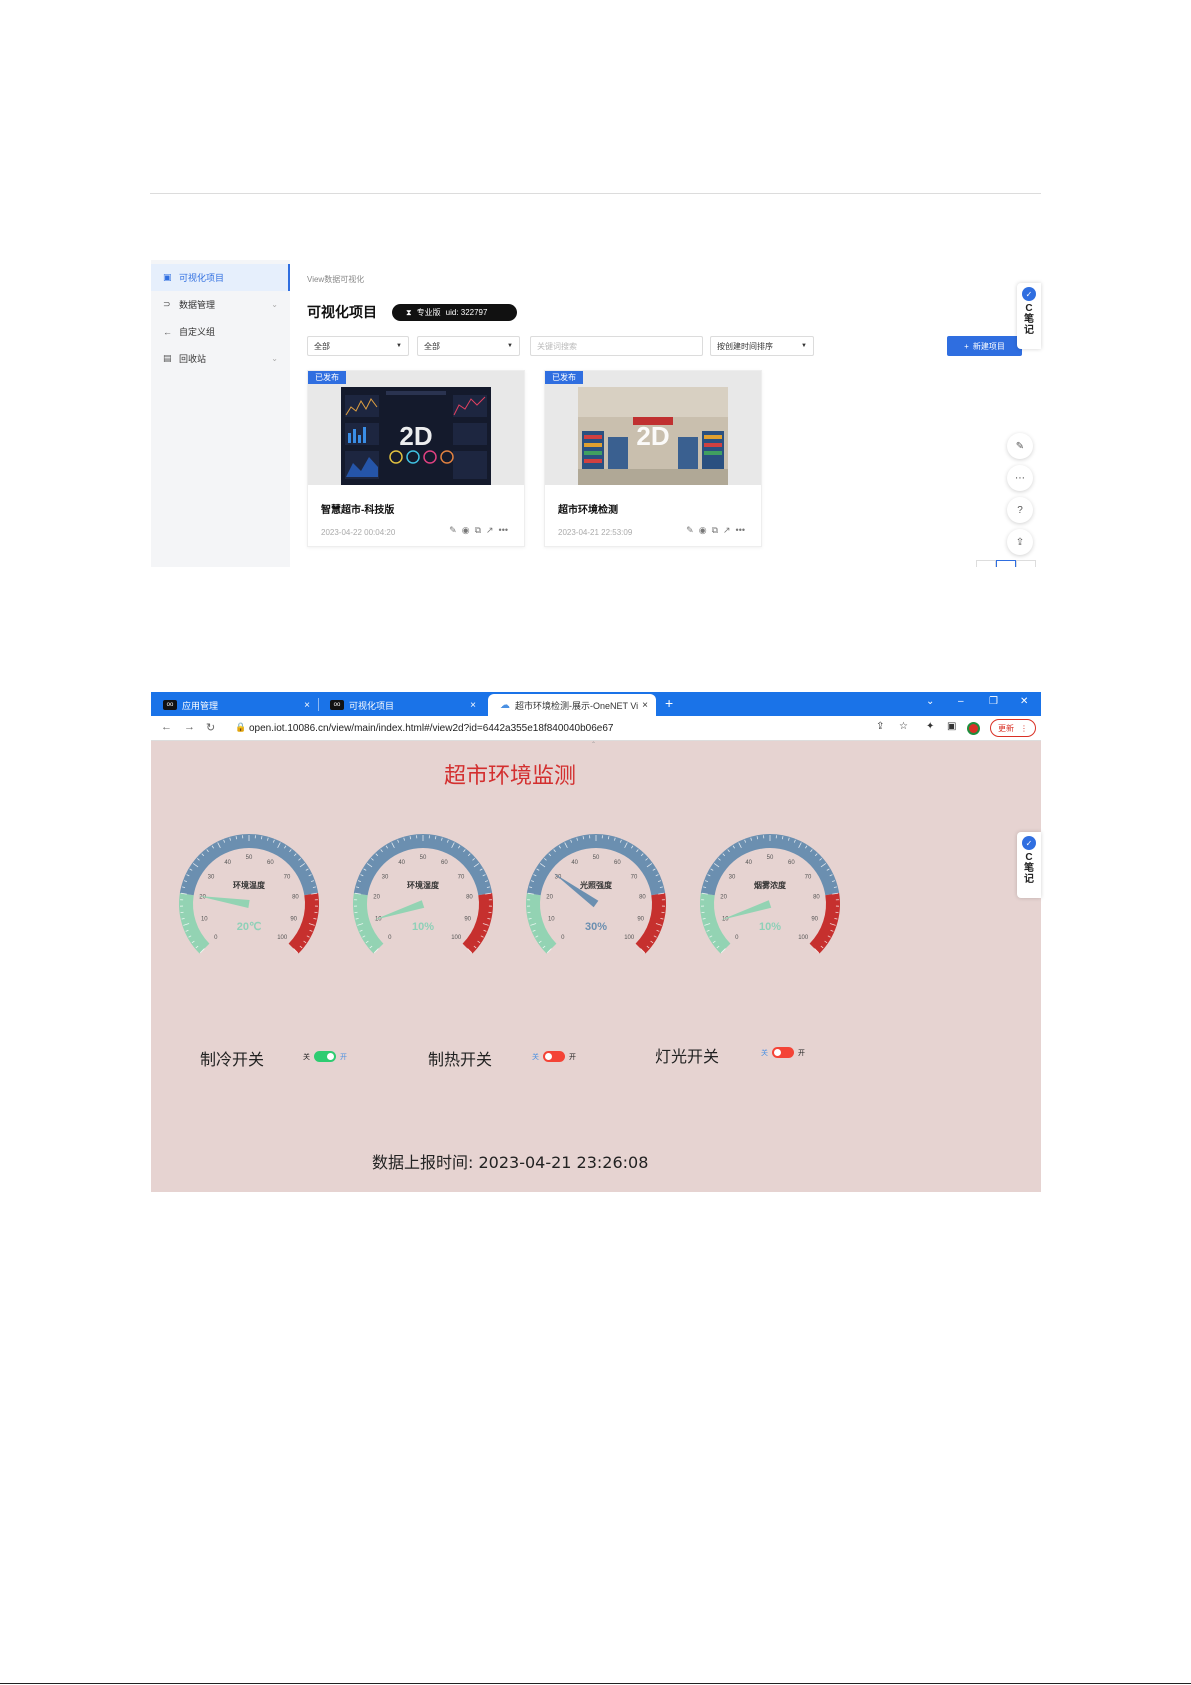 The width and height of the screenshot is (1191, 1685). I want to click on light-switch: 关 开, so click(783, 1052).